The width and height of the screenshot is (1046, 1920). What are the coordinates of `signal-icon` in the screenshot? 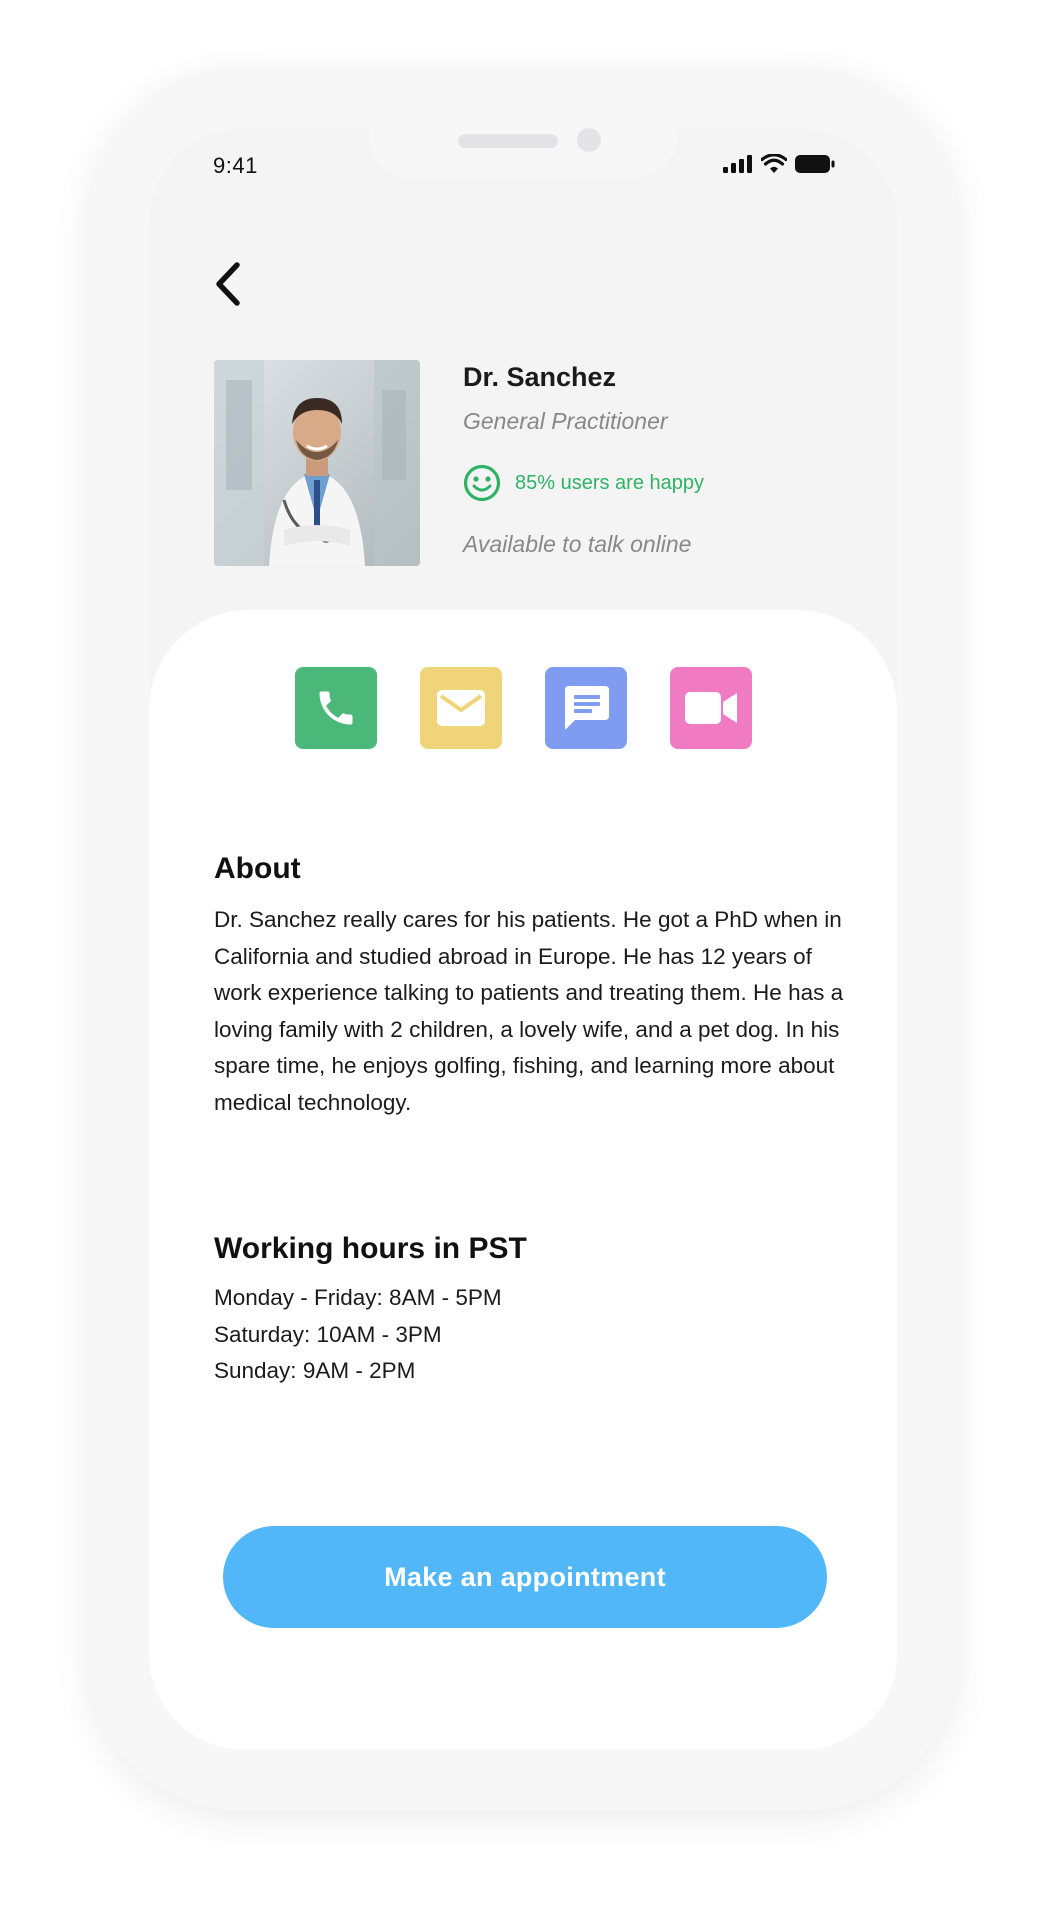 It's located at (737, 164).